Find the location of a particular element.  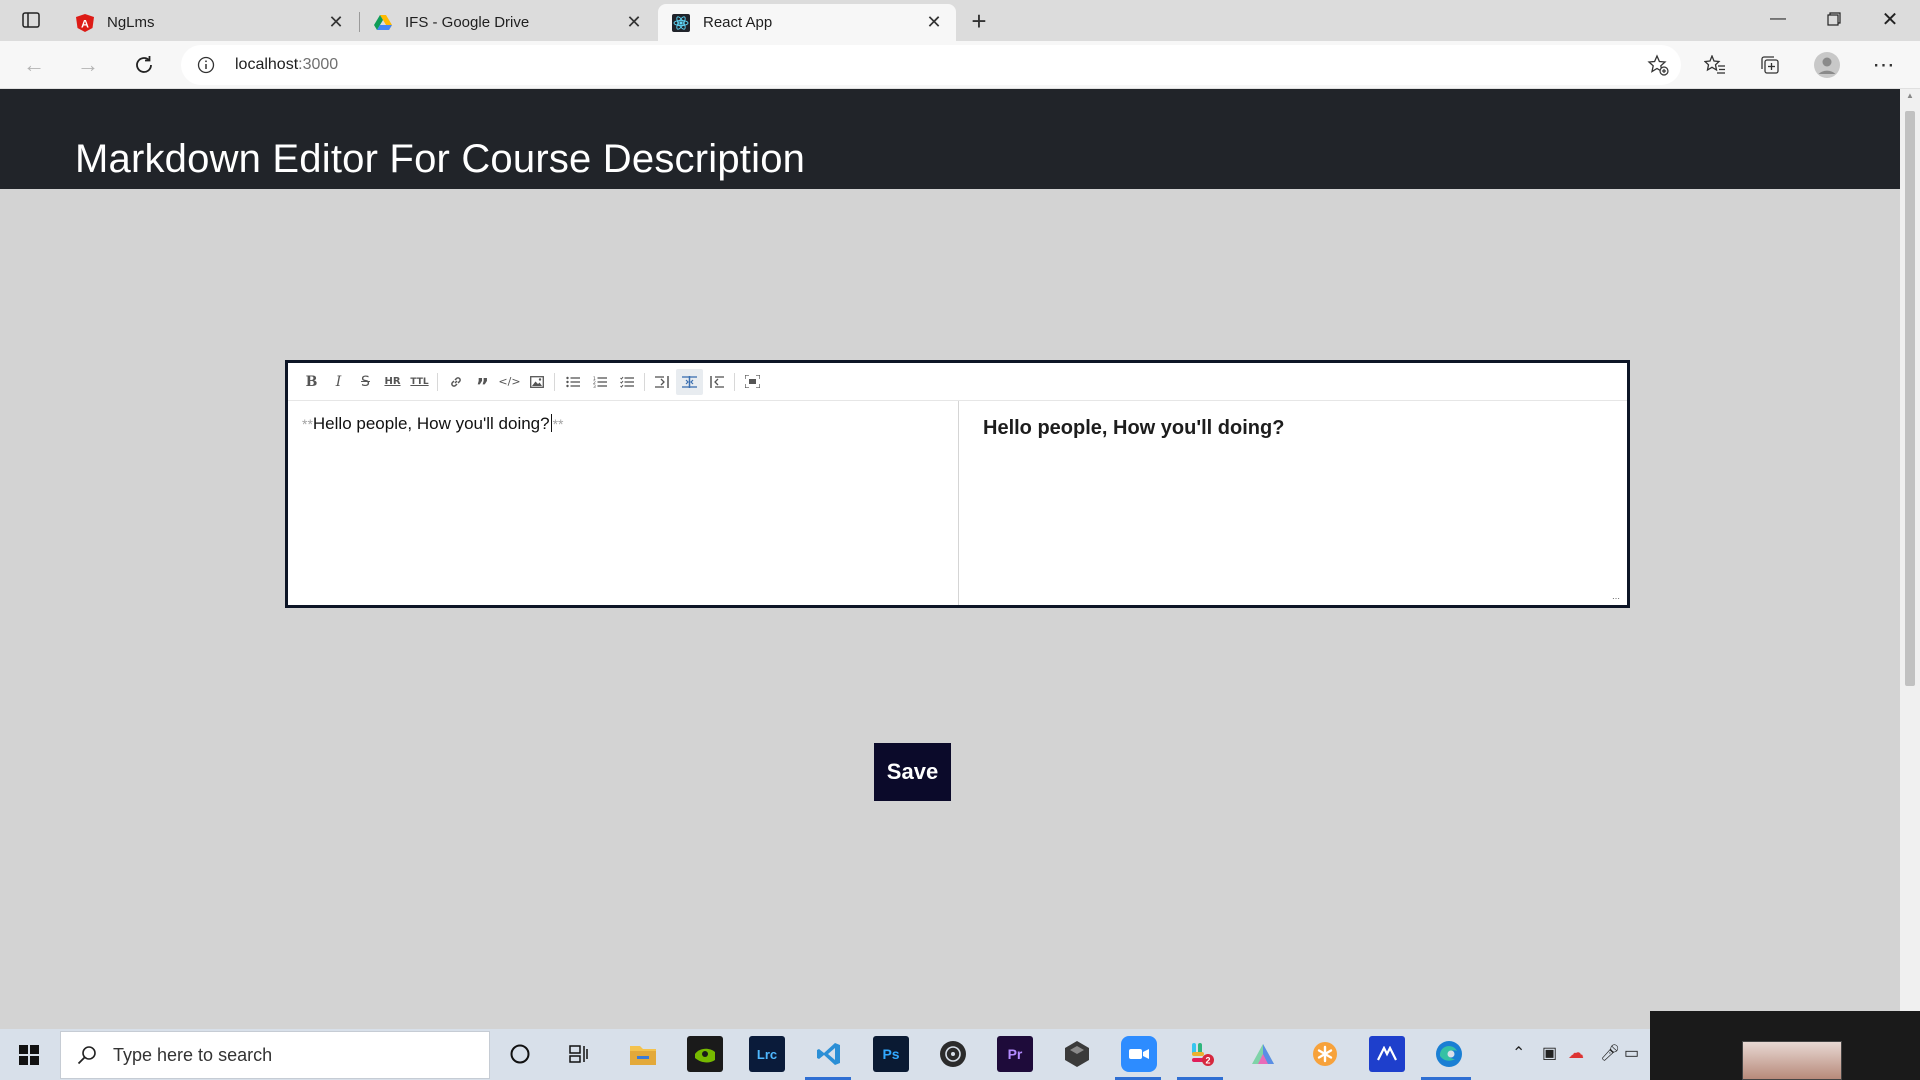

google-drive-icon is located at coordinates (383, 23).